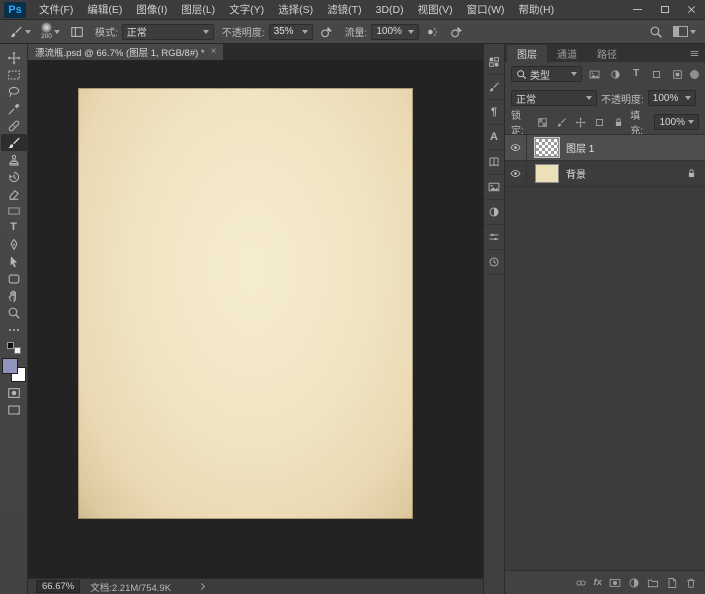 The image size is (705, 594). Describe the element at coordinates (457, 32) in the screenshot. I see `pressure-size-button` at that location.